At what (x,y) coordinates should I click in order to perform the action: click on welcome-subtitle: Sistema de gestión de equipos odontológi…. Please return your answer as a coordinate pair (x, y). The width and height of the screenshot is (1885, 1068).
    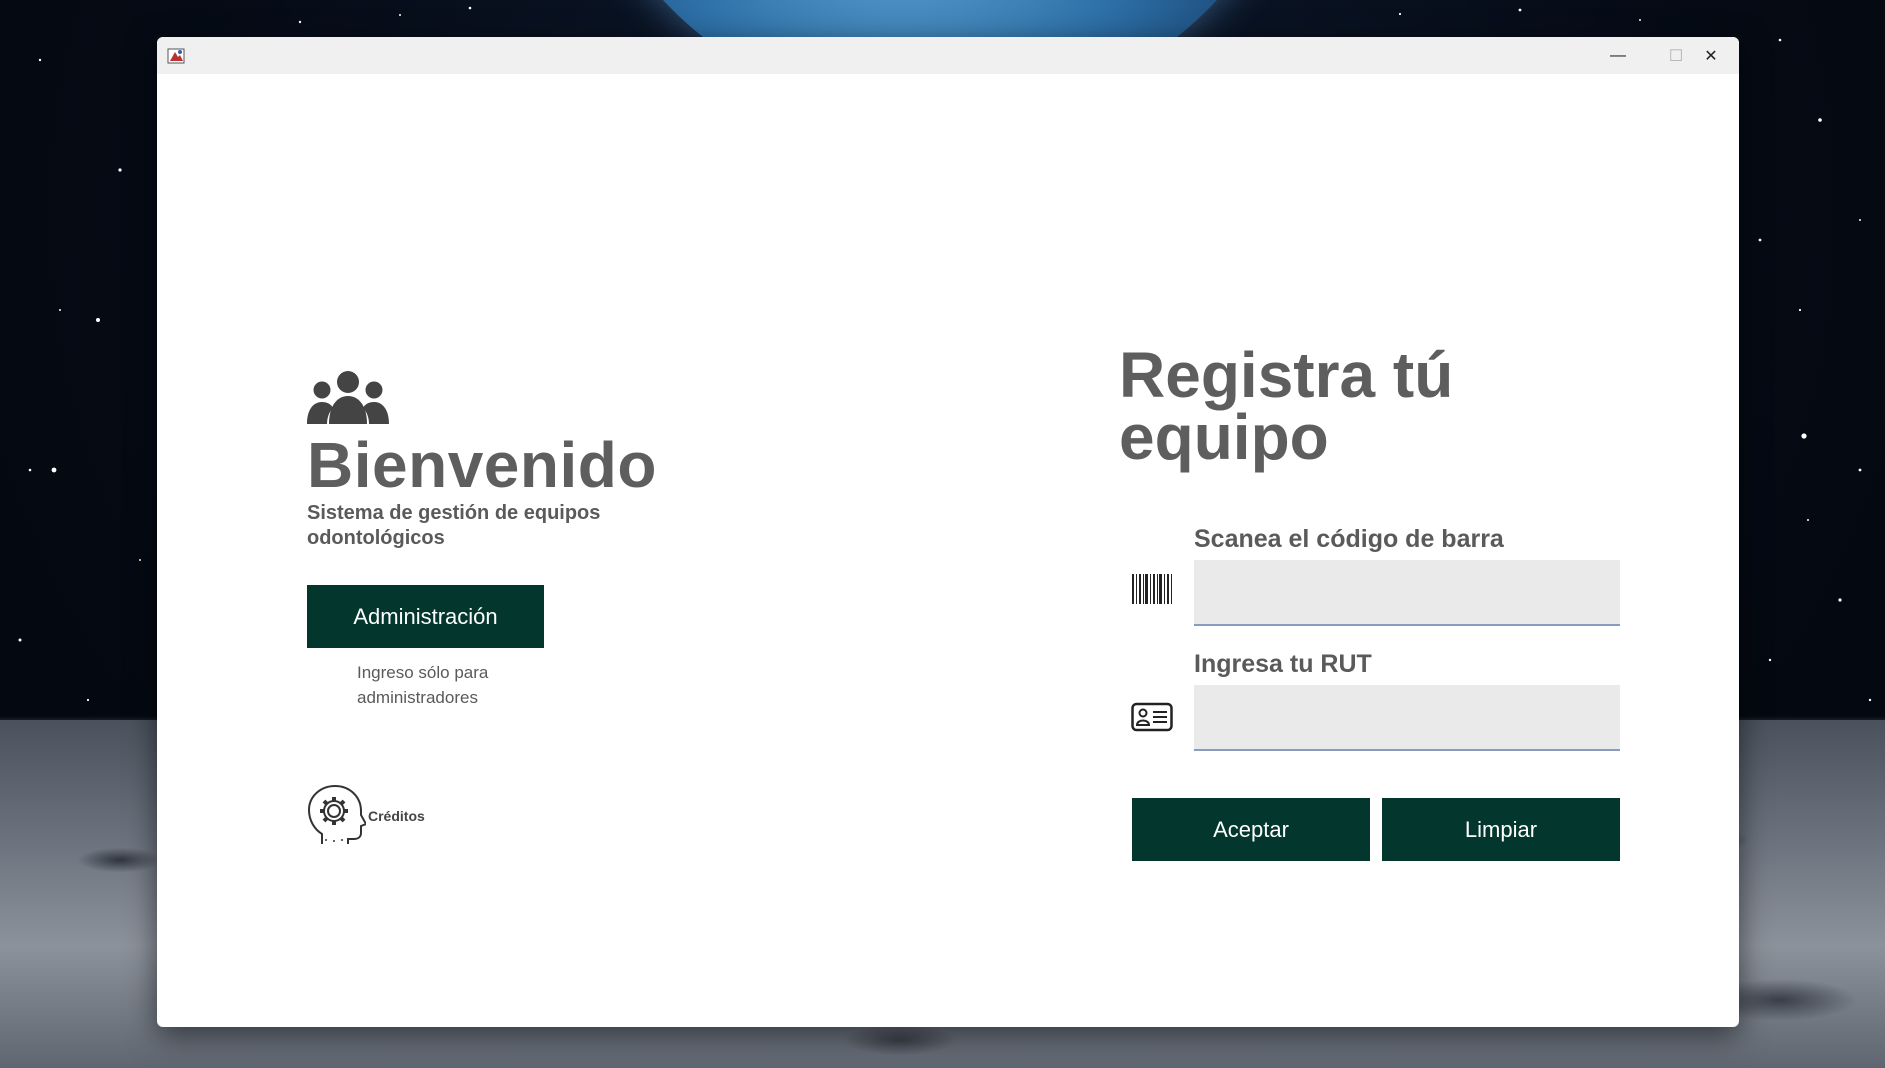
    Looking at the image, I should click on (454, 525).